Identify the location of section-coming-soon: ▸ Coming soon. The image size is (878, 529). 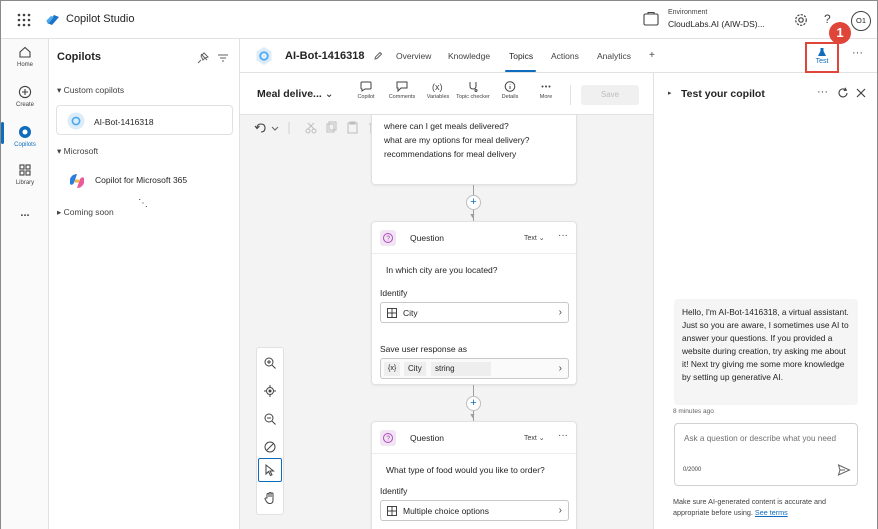
(85, 212).